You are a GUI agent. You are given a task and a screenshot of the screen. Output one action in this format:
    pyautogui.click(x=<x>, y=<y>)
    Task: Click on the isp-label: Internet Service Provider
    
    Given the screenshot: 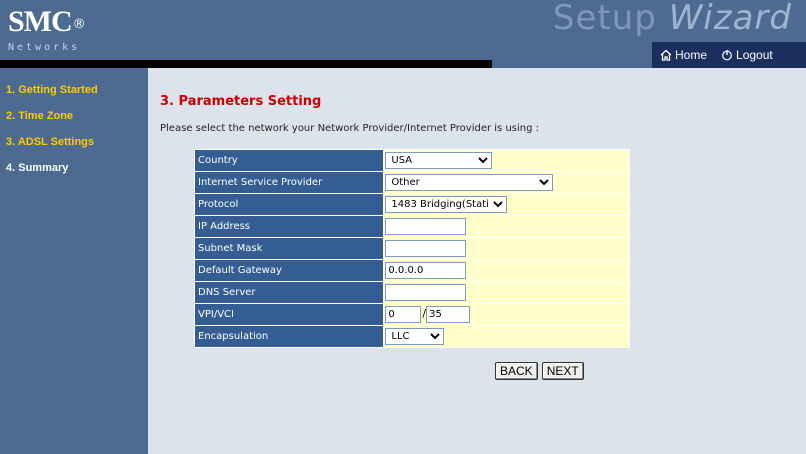 What is the action you would take?
    pyautogui.click(x=289, y=182)
    